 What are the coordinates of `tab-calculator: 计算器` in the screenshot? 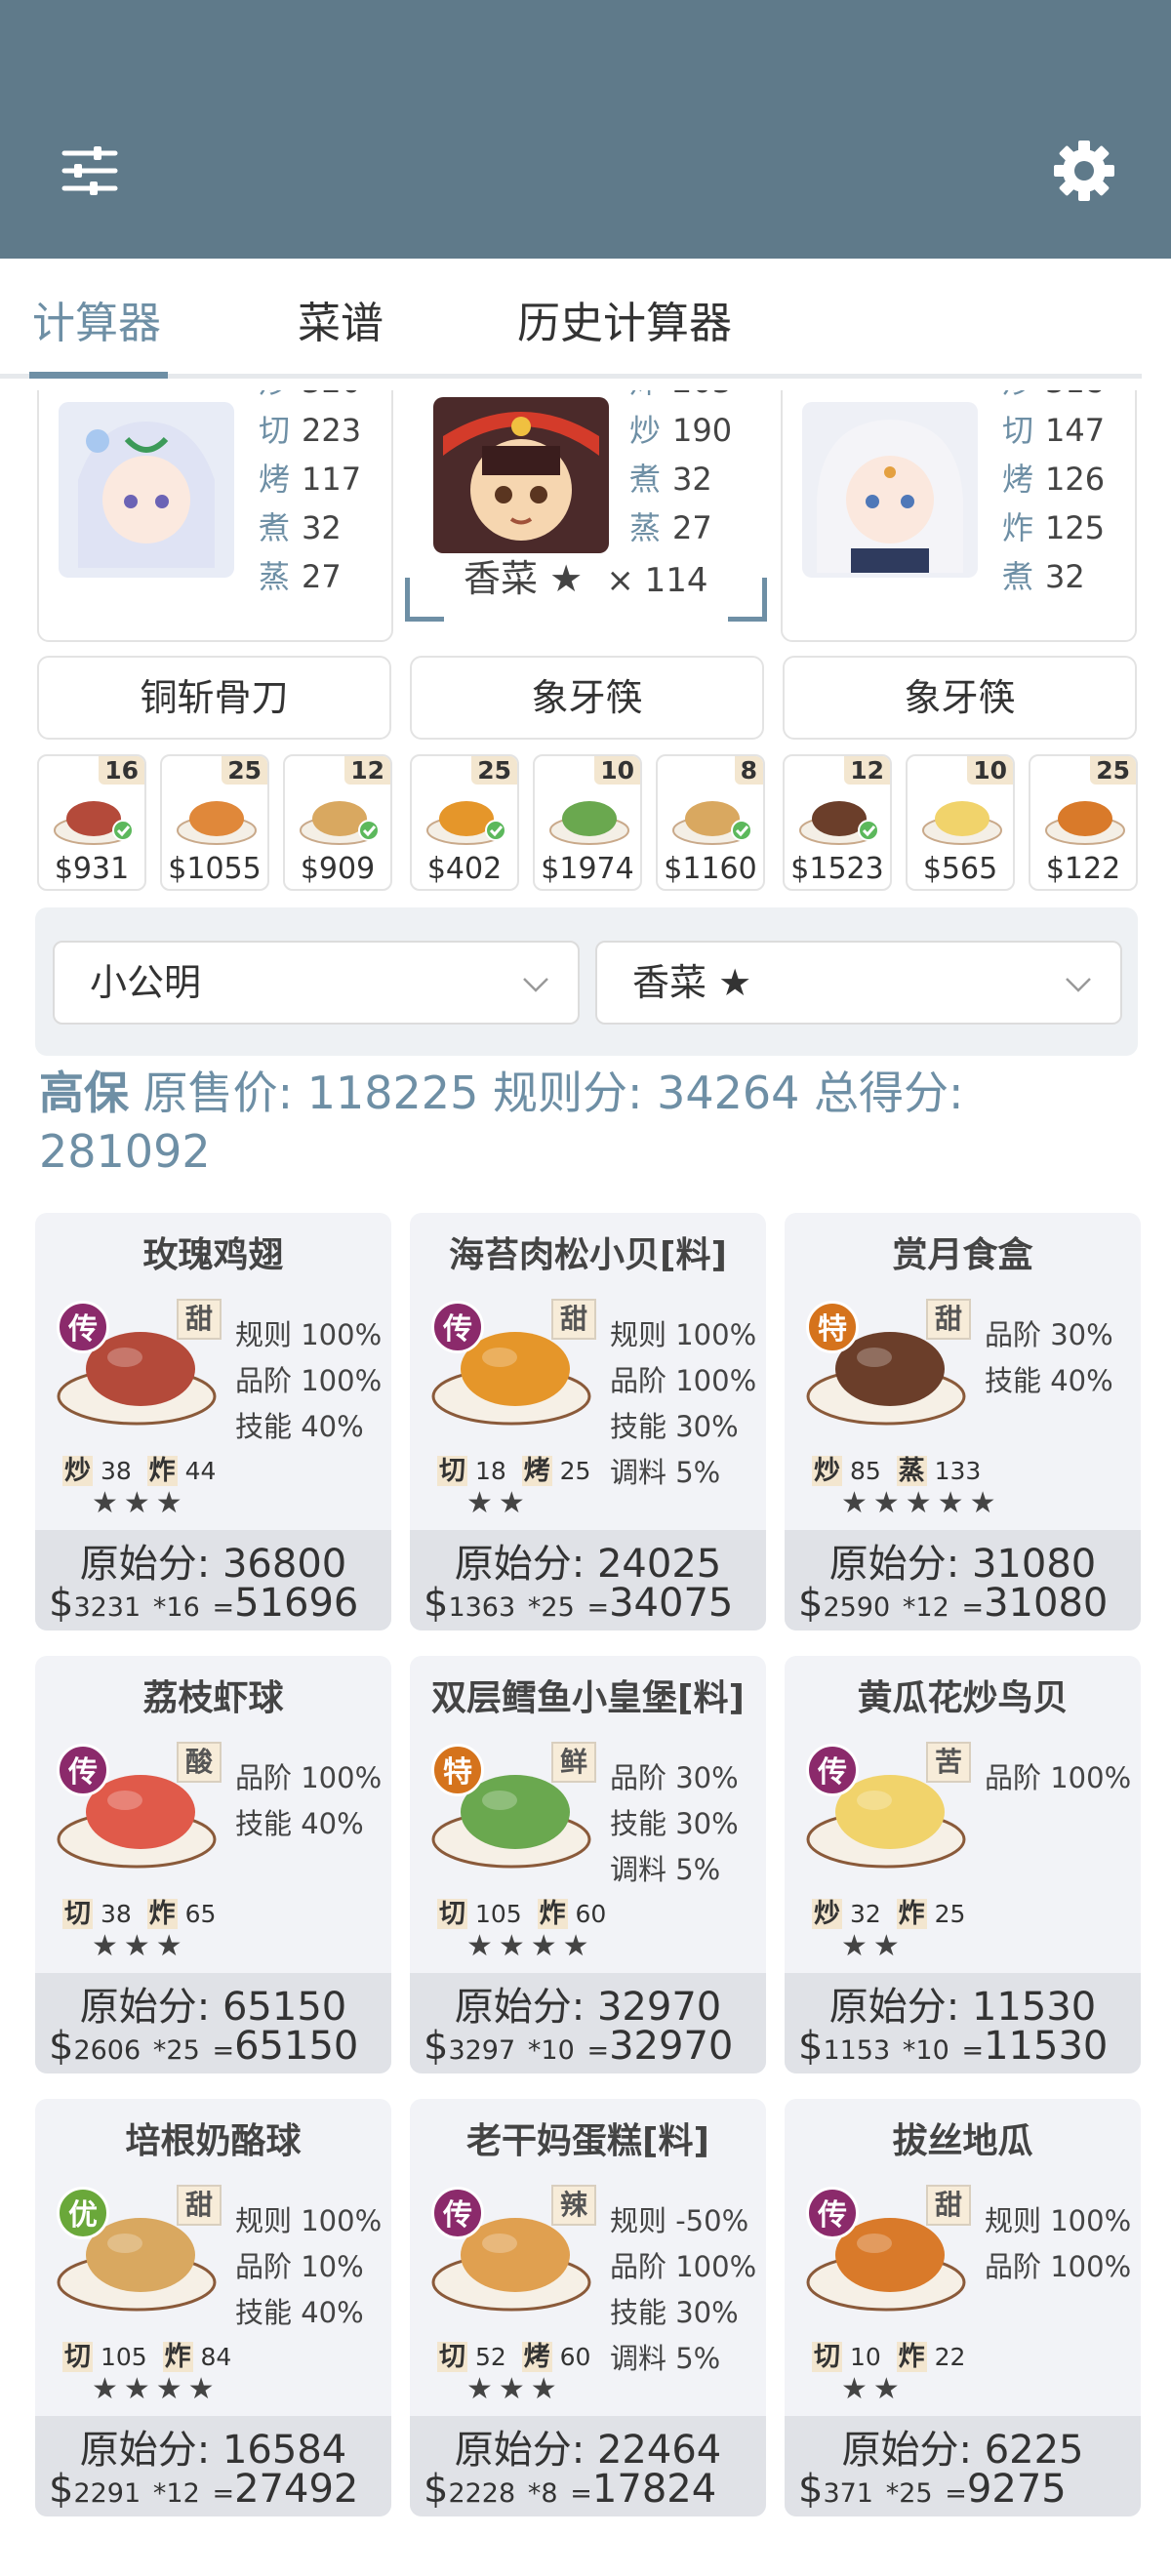 It's located at (96, 319).